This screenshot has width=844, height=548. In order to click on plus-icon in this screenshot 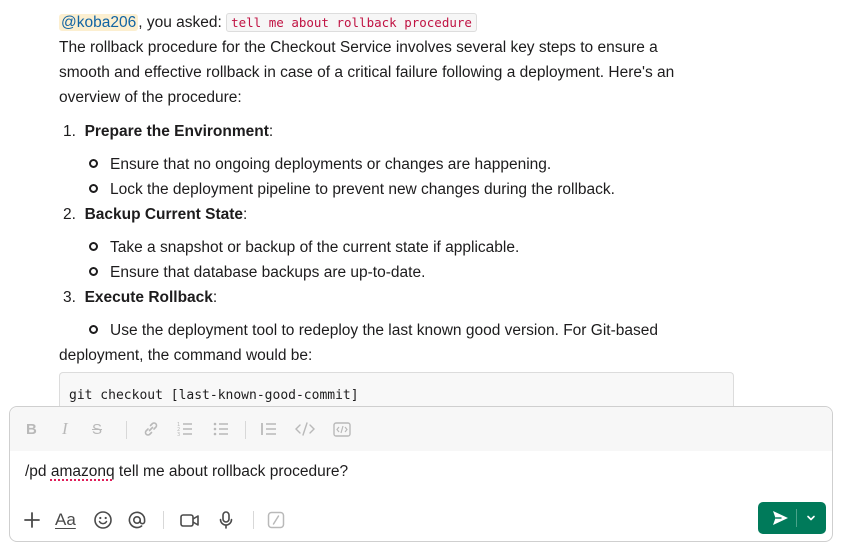, I will do `click(32, 520)`.